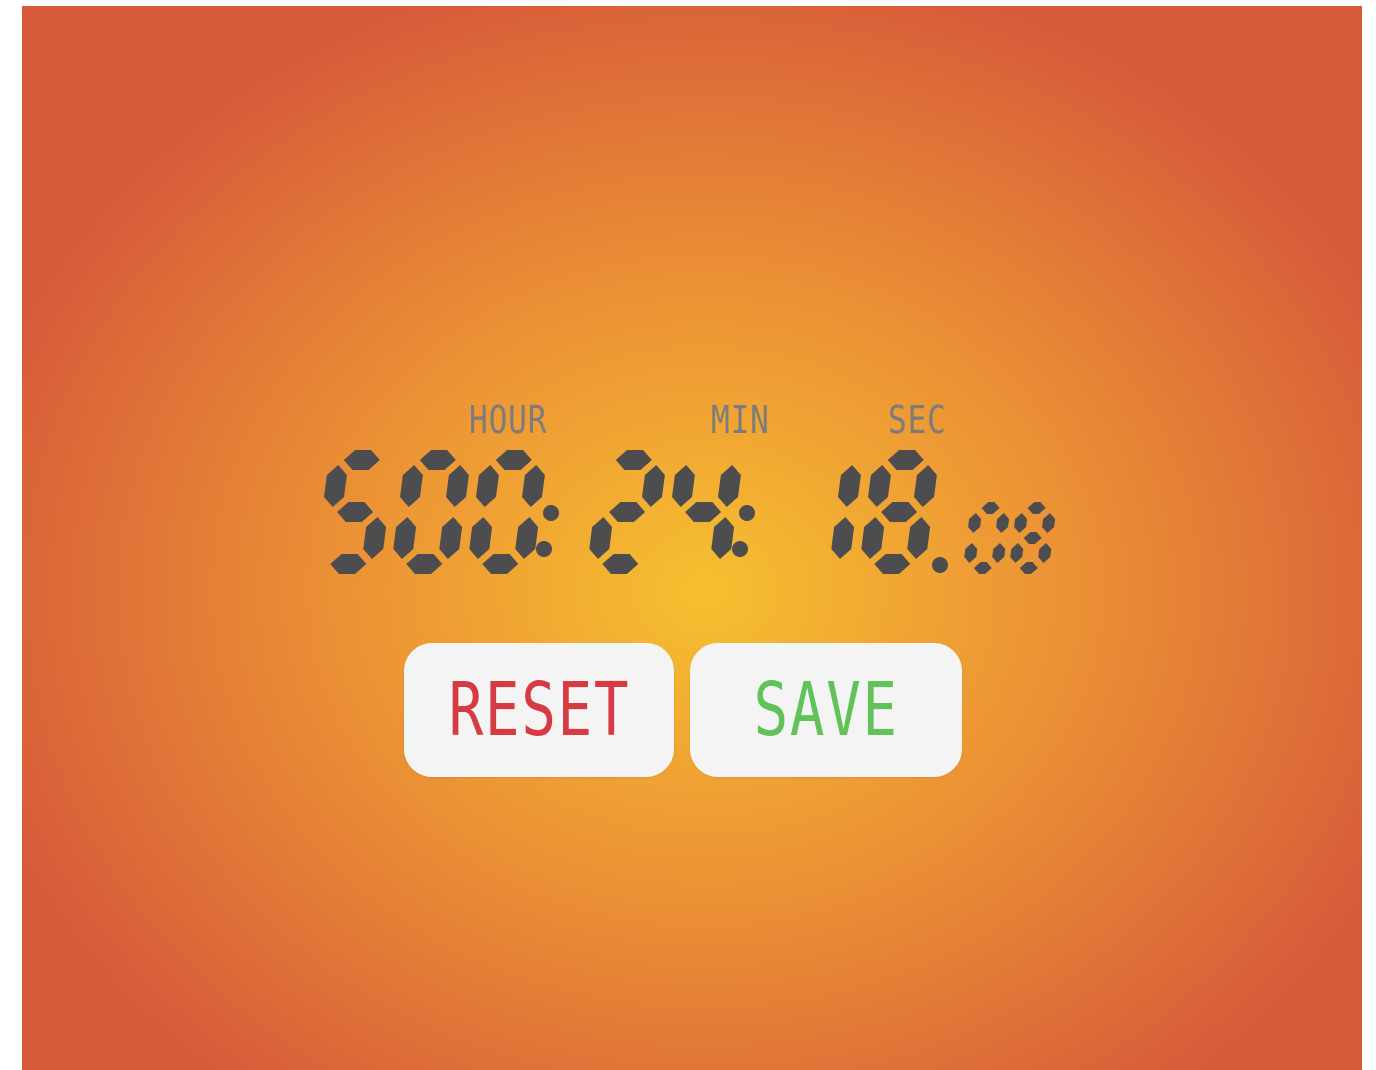 The image size is (1376, 1070). Describe the element at coordinates (917, 420) in the screenshot. I see `second-label: SEC` at that location.